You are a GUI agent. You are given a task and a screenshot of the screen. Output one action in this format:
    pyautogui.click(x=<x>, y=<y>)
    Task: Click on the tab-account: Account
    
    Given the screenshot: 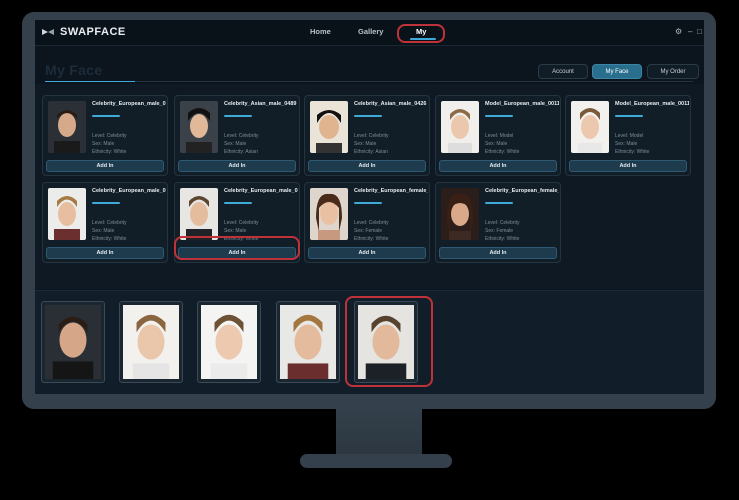 What is the action you would take?
    pyautogui.click(x=563, y=71)
    